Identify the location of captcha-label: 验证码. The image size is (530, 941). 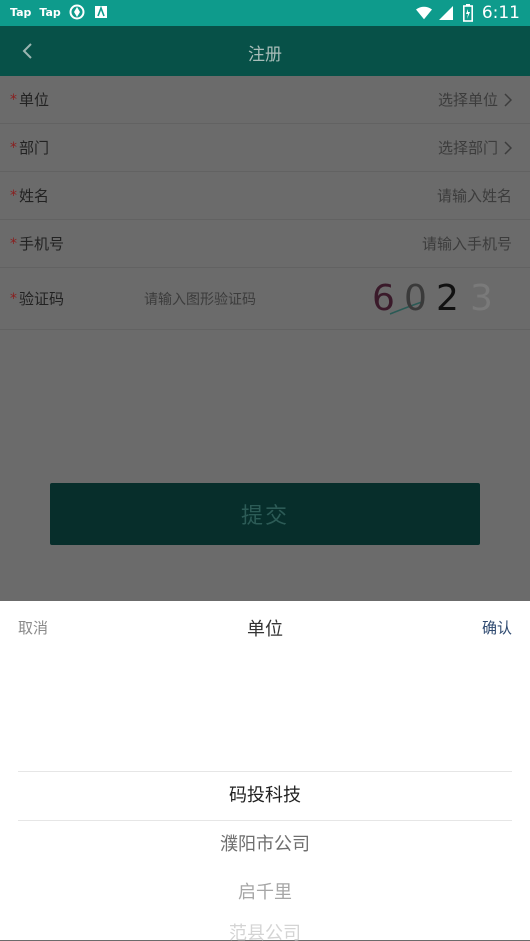
(42, 299).